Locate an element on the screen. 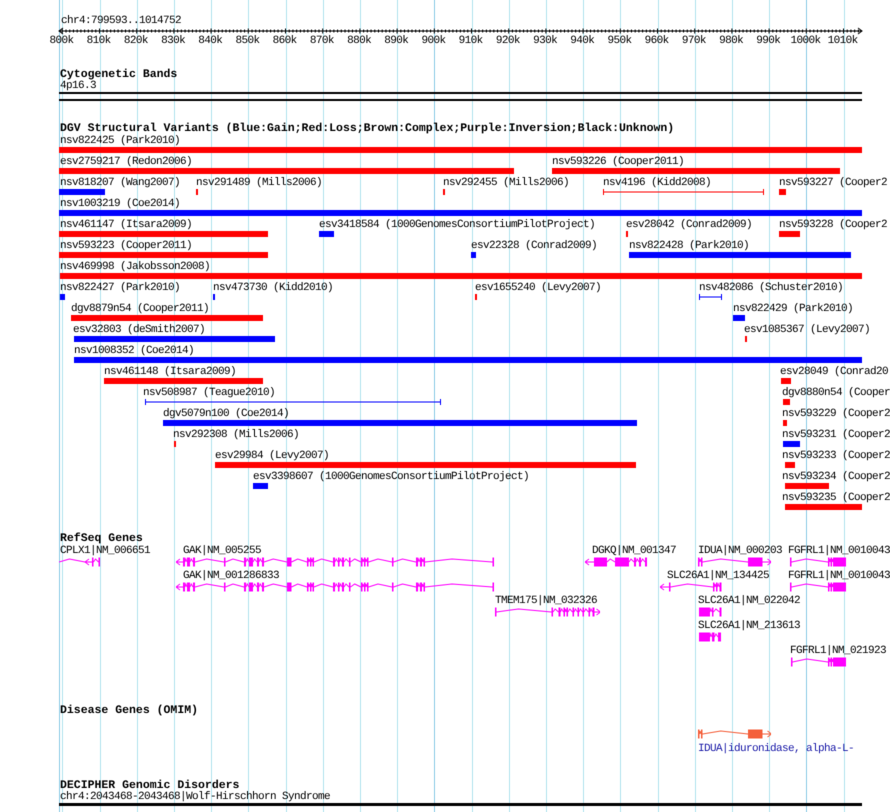  variant-label: nsv822425 (Park2010) is located at coordinates (120, 141).